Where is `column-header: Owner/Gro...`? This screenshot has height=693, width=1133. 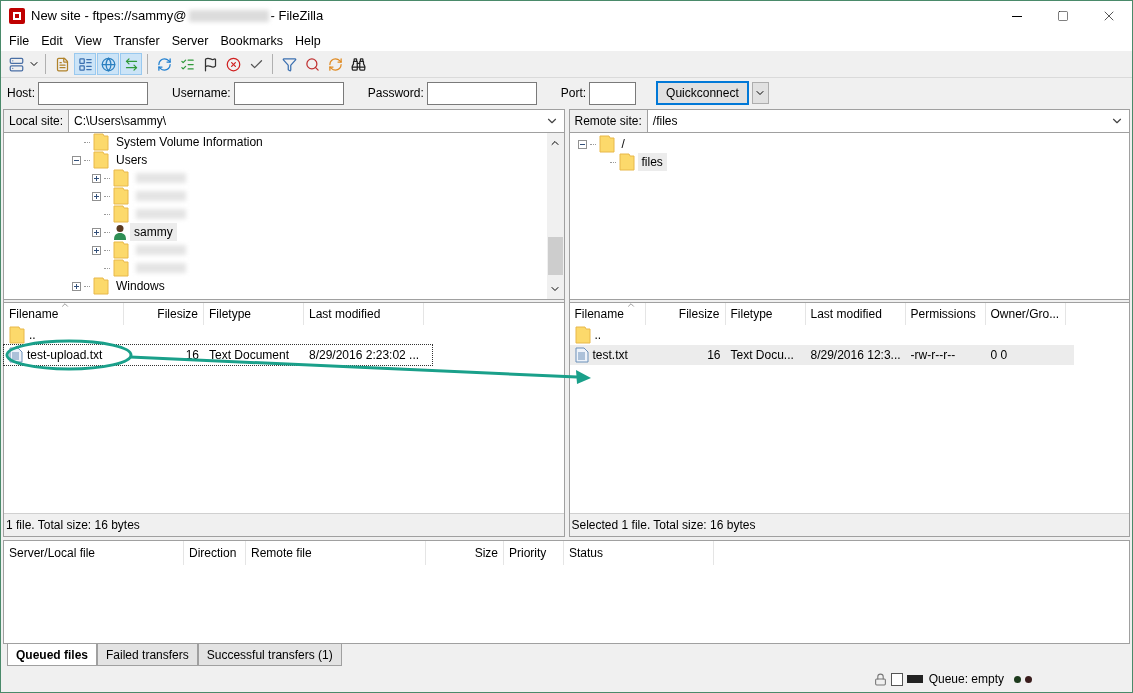
column-header: Owner/Gro... is located at coordinates (1025, 314).